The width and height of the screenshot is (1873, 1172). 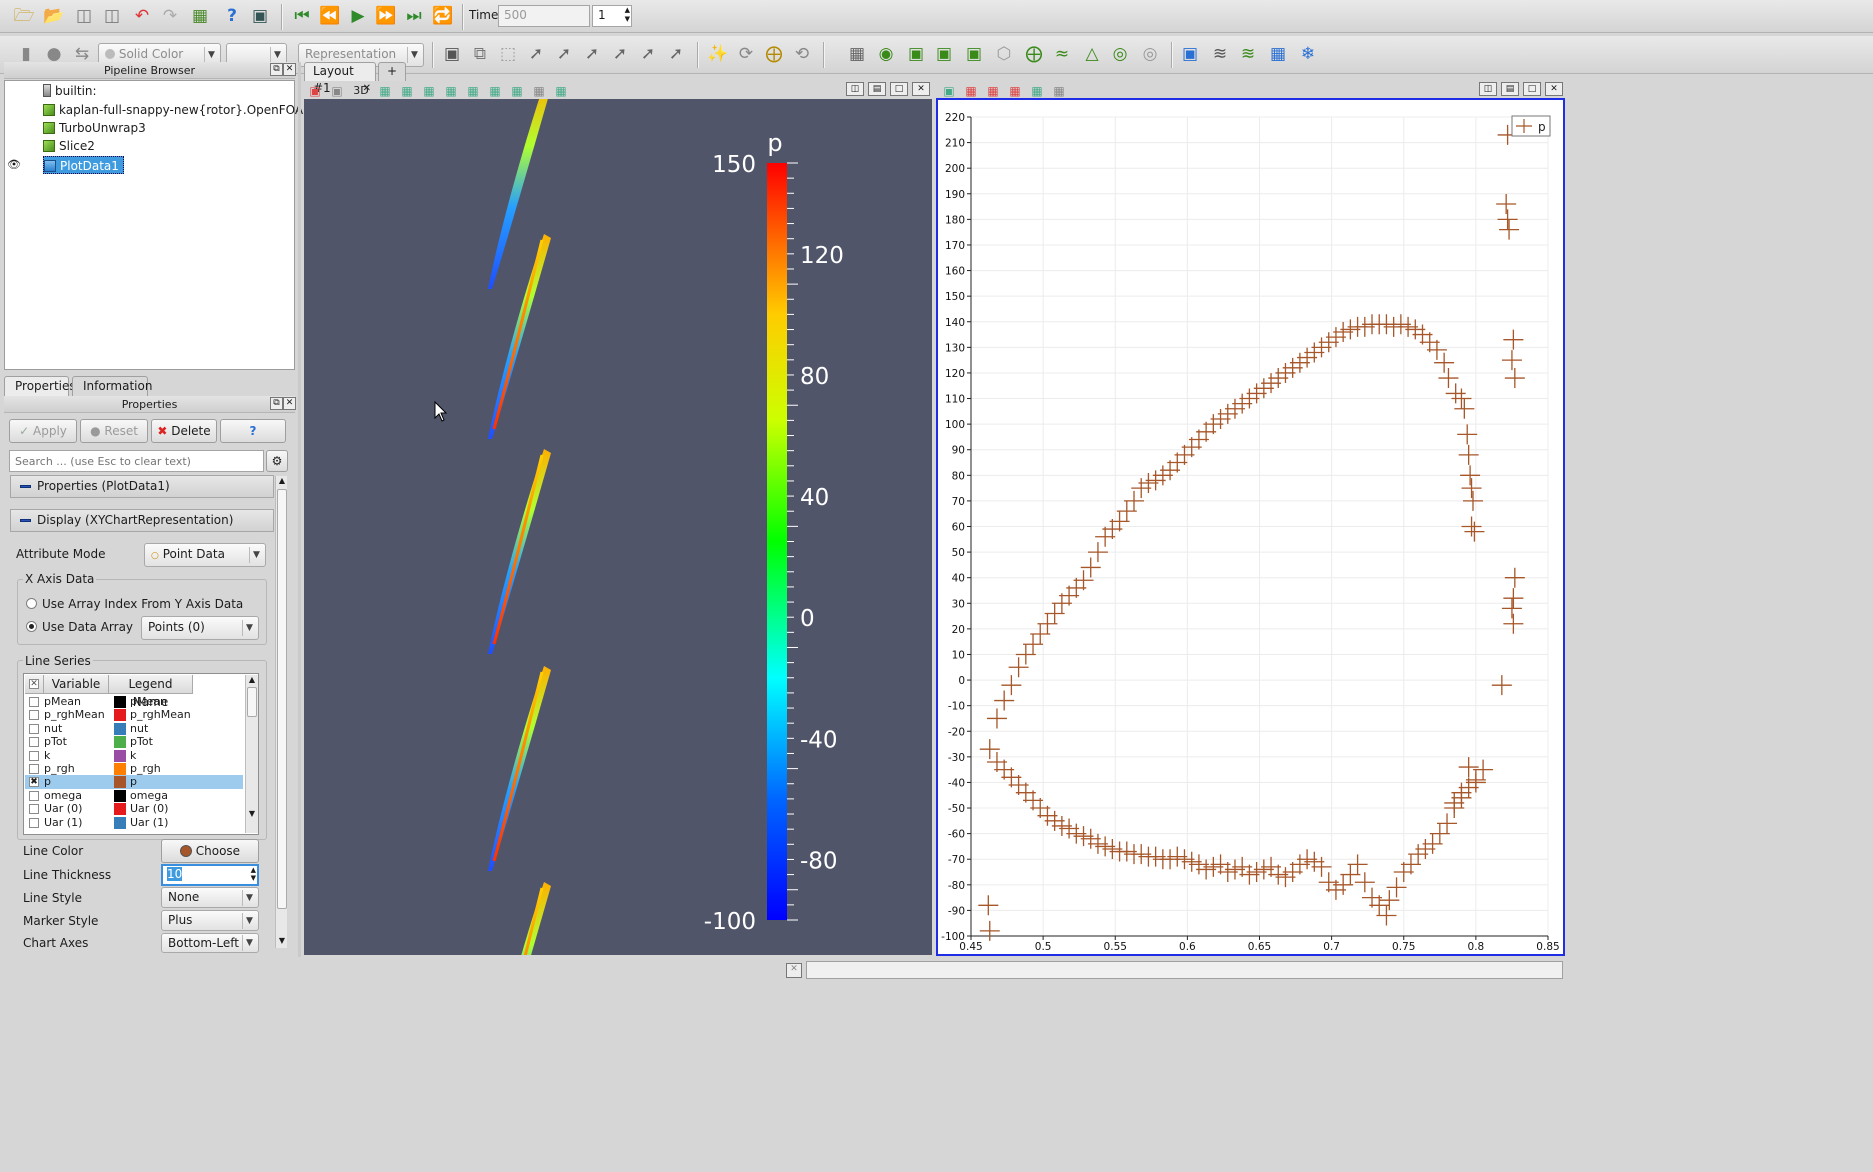 I want to click on chart-clear-selection-icon: ▦, so click(x=1059, y=91).